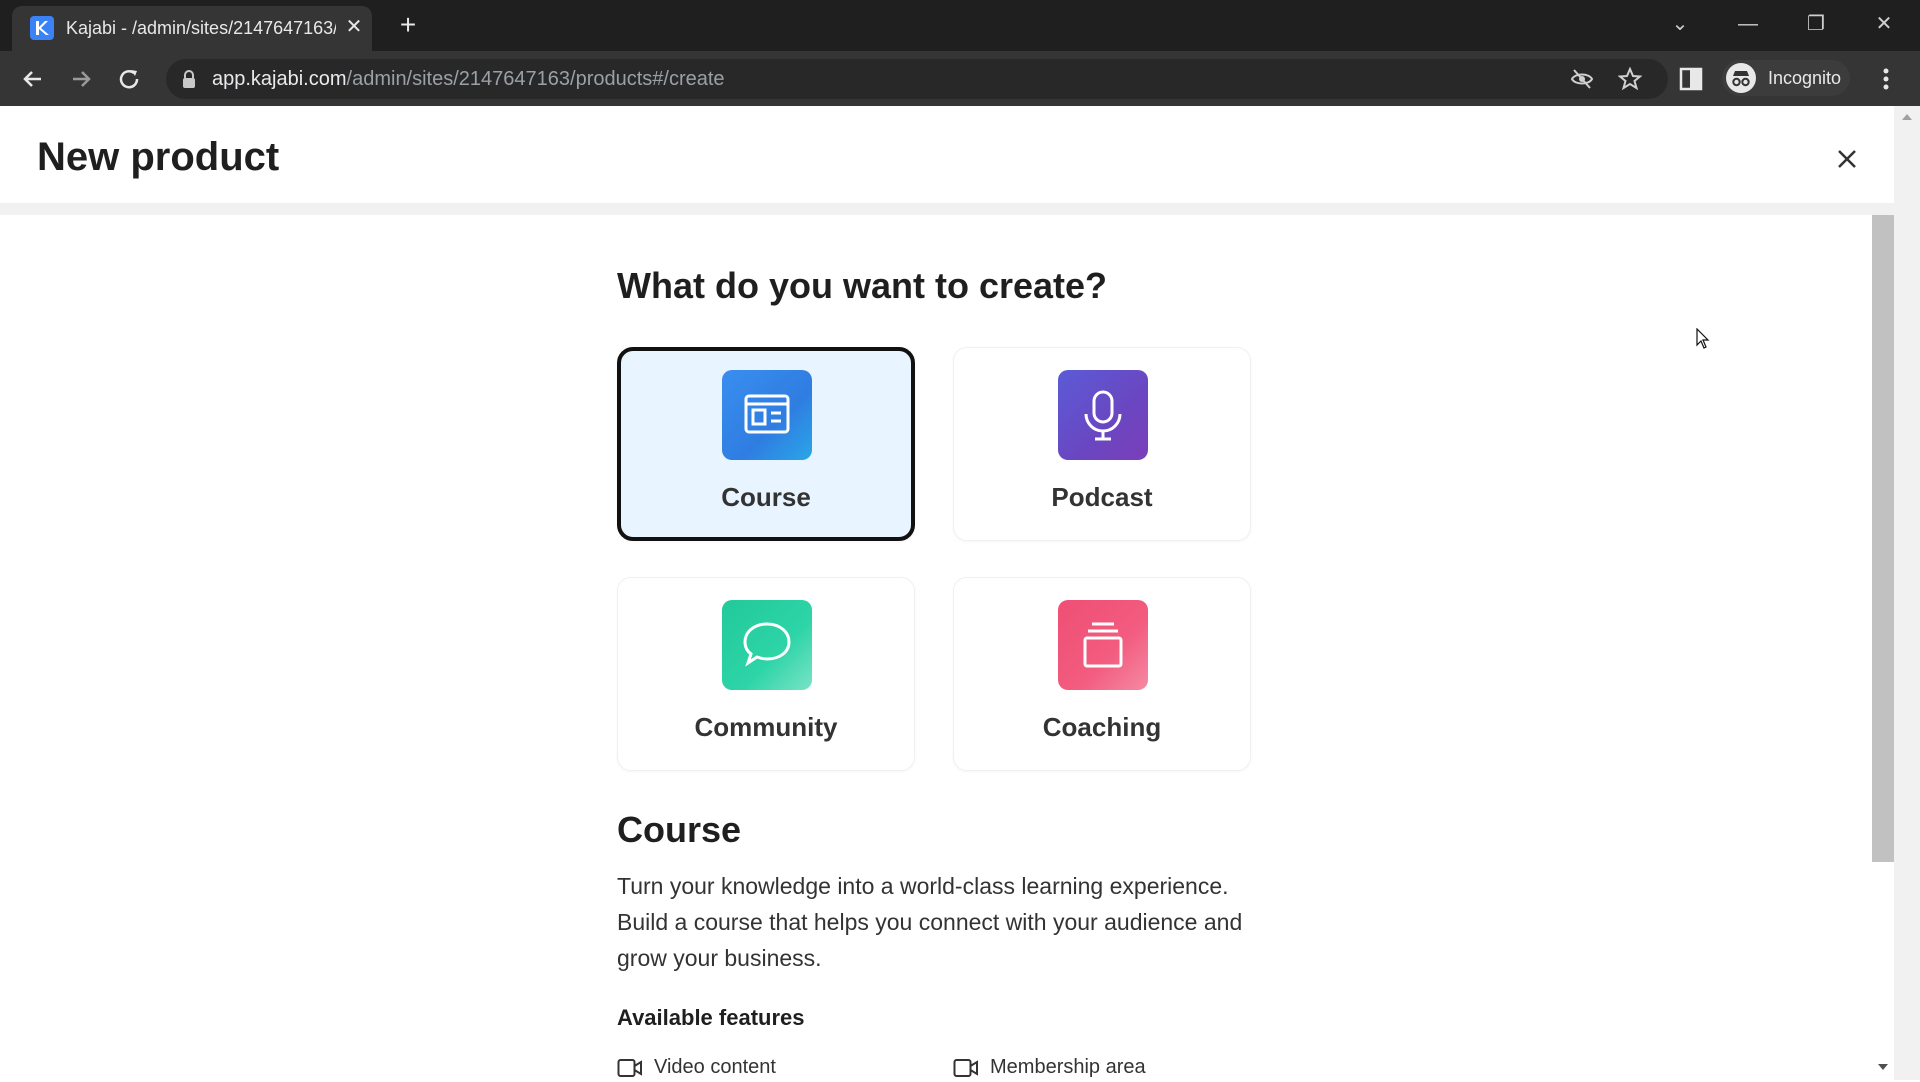  I want to click on microphone-icon, so click(1103, 415).